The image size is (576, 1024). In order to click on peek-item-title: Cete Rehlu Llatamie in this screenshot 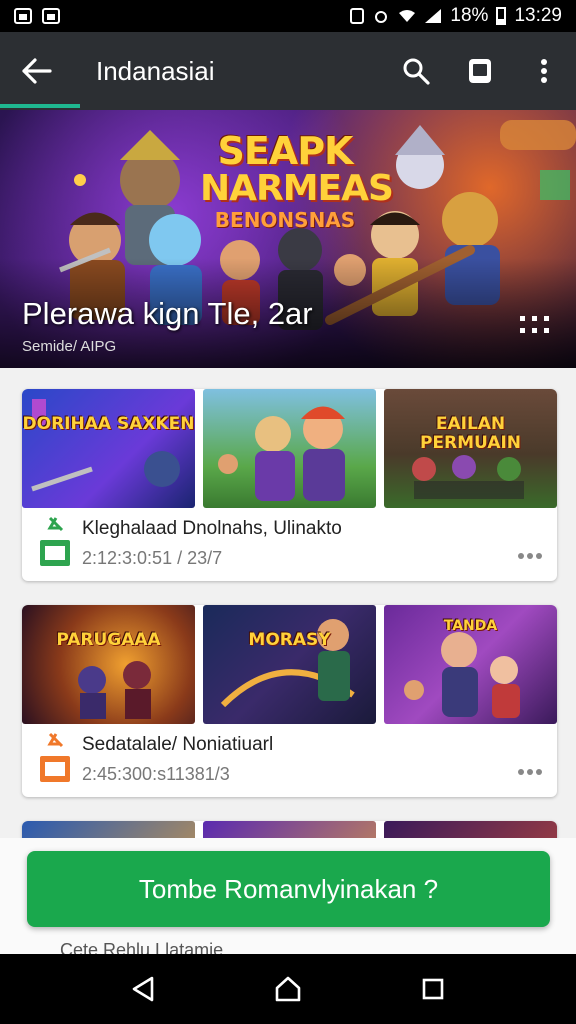, I will do `click(142, 947)`.